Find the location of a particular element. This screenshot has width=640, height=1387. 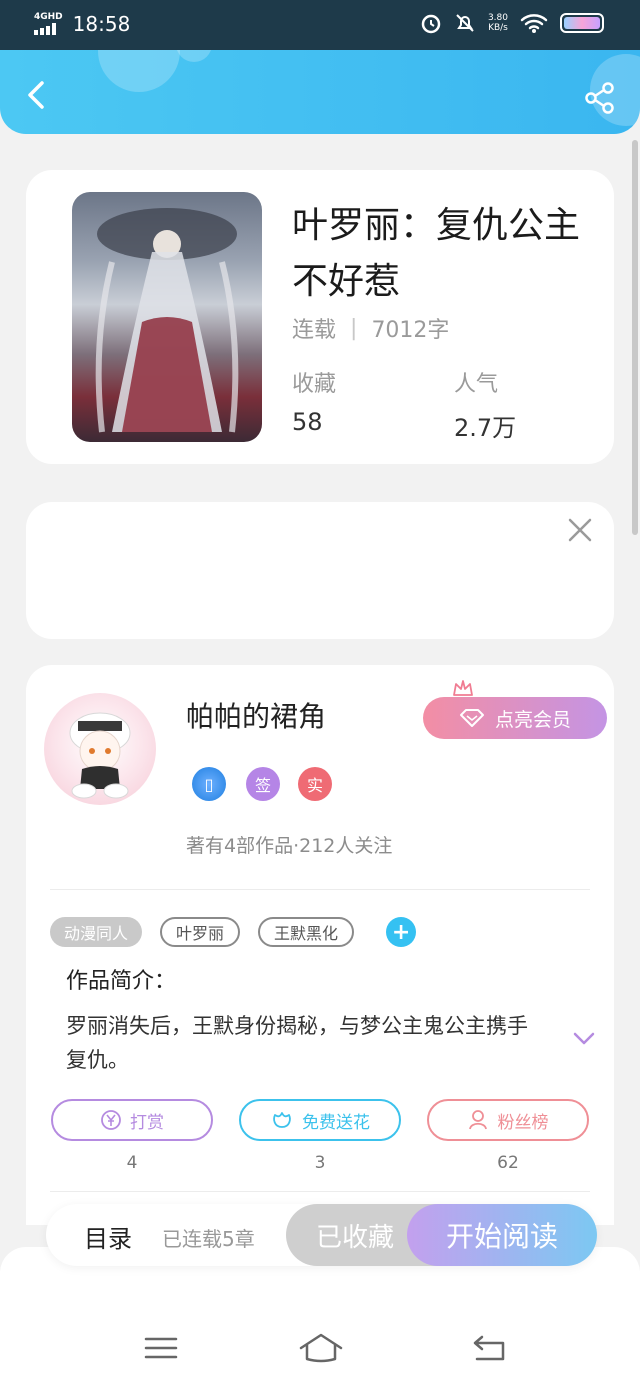

yen-icon is located at coordinates (111, 1120).